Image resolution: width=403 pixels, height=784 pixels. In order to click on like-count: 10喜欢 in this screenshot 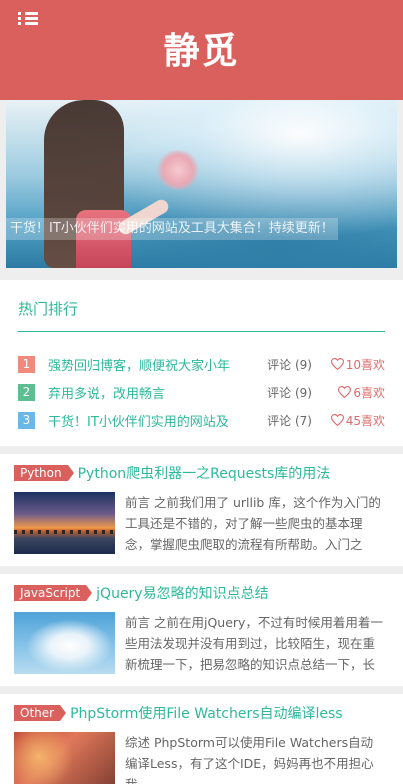, I will do `click(357, 364)`.